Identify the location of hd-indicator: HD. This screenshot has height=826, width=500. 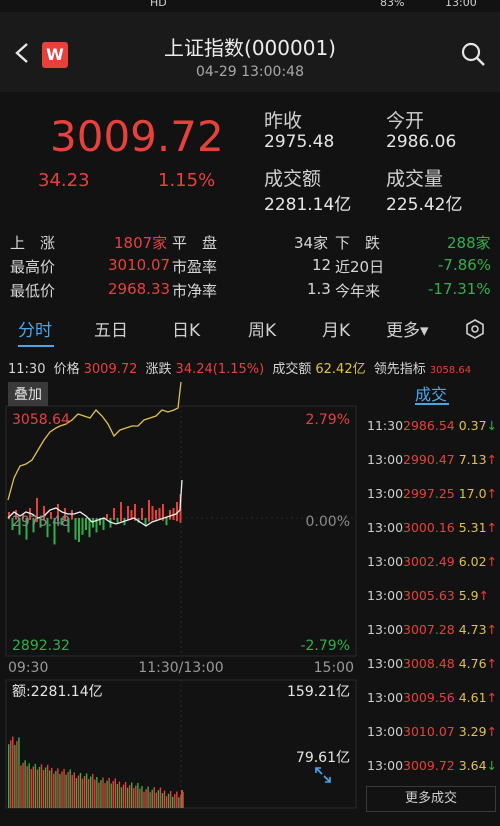
(158, 4).